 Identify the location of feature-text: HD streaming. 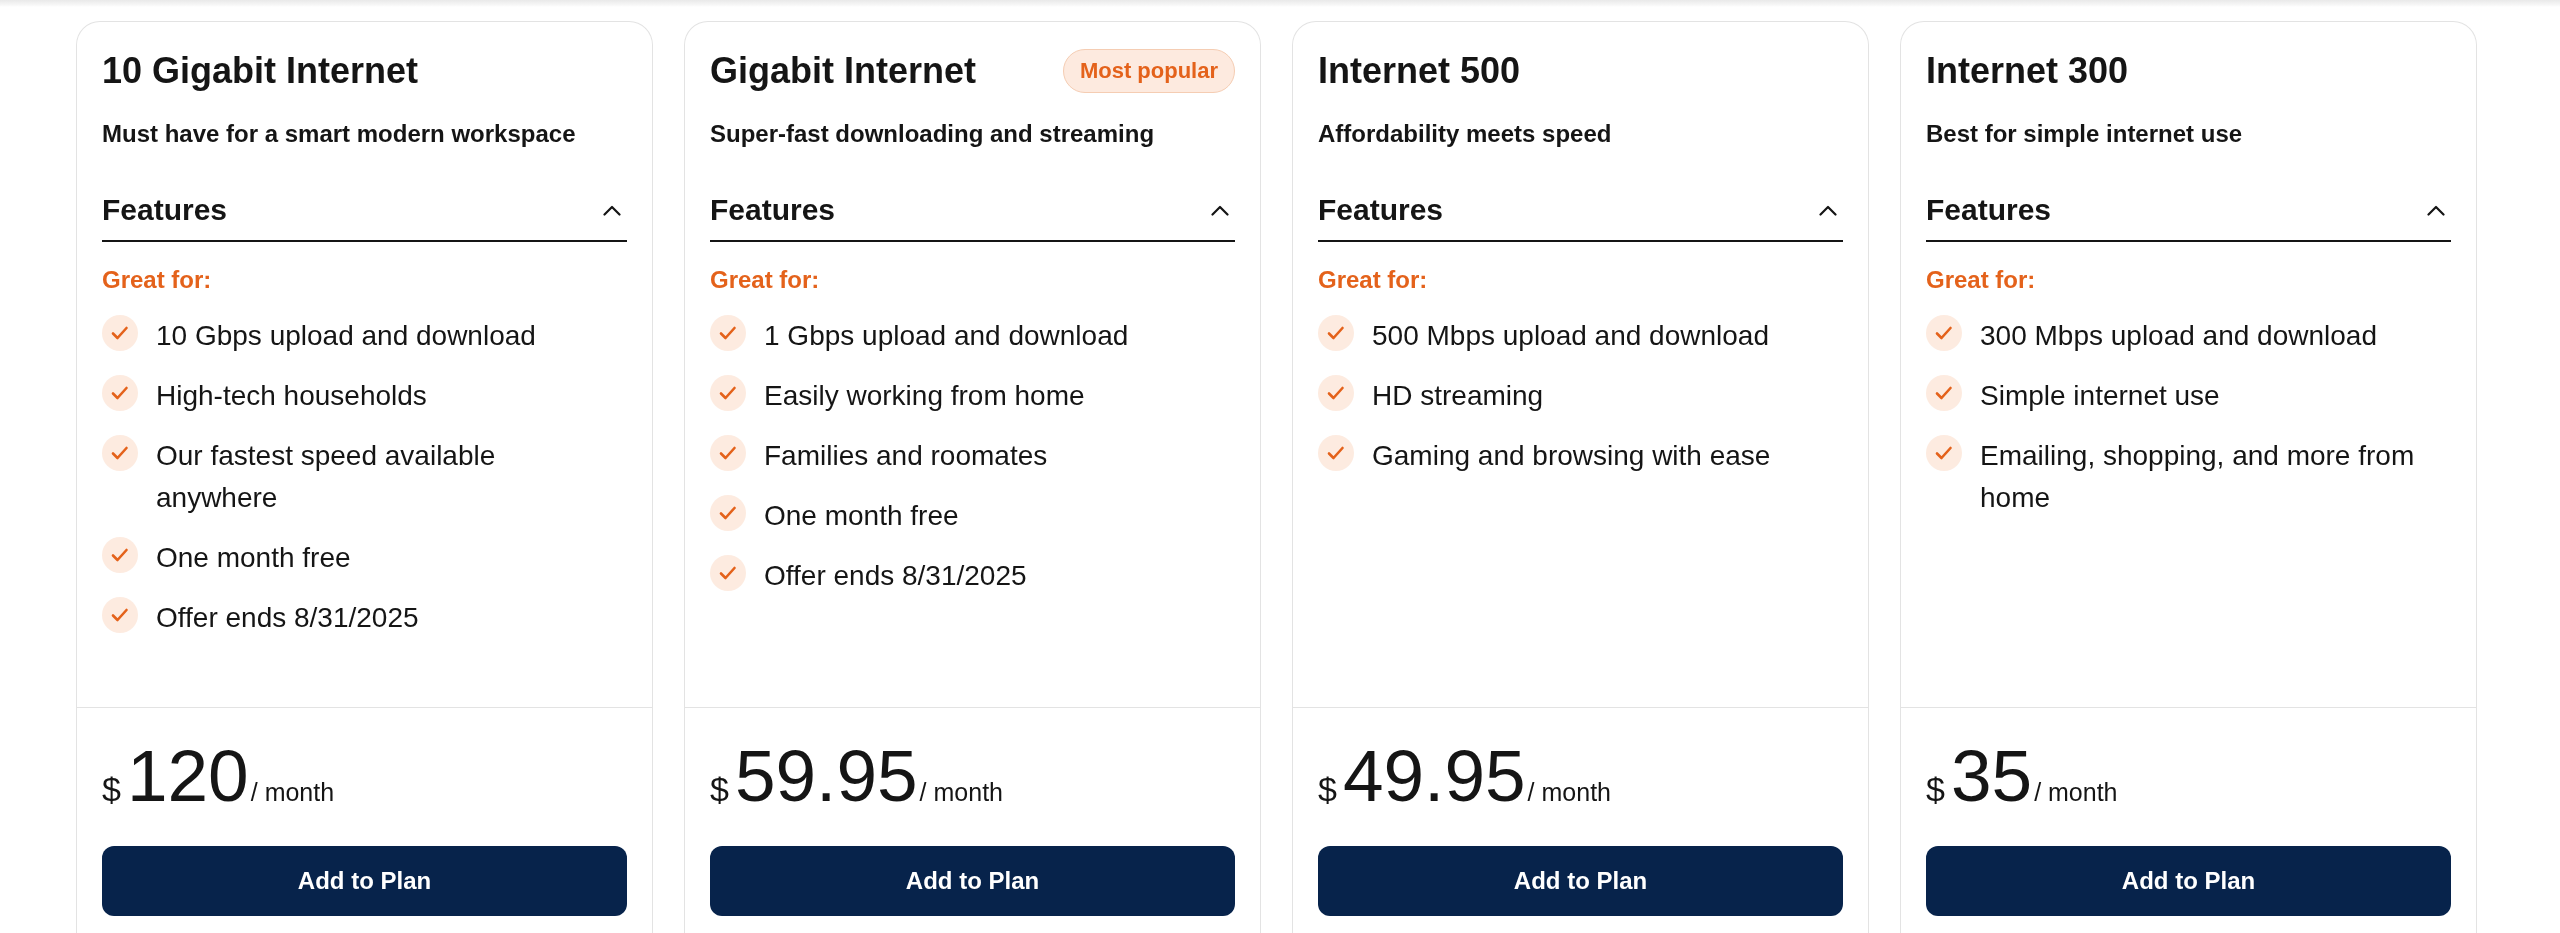
(1458, 396).